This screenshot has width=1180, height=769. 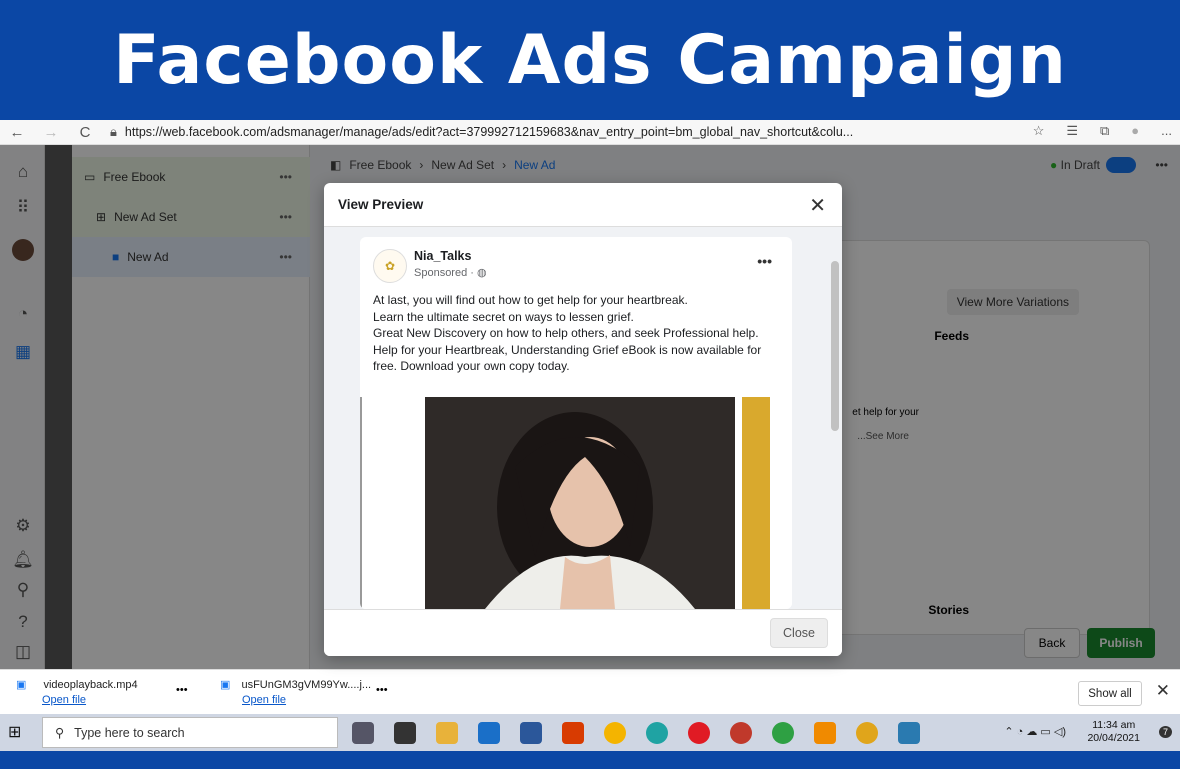 I want to click on download-item: ▣ videoplayback.mp4 Open file, so click(x=77, y=692).